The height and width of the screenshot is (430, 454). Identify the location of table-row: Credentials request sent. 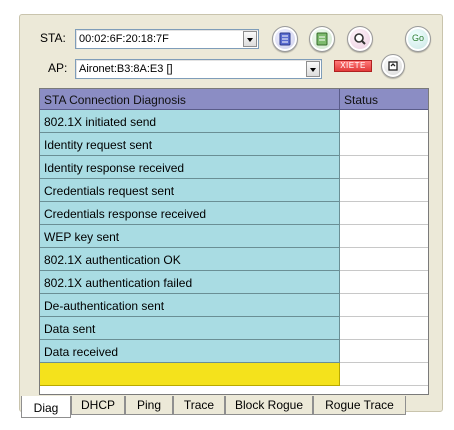
(234, 190).